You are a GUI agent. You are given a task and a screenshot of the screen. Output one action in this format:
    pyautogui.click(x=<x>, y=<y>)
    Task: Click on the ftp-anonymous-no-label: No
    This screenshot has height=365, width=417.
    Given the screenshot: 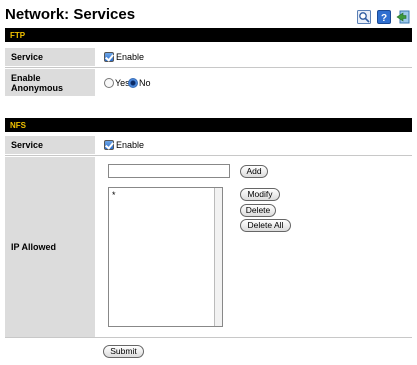 What is the action you would take?
    pyautogui.click(x=145, y=83)
    